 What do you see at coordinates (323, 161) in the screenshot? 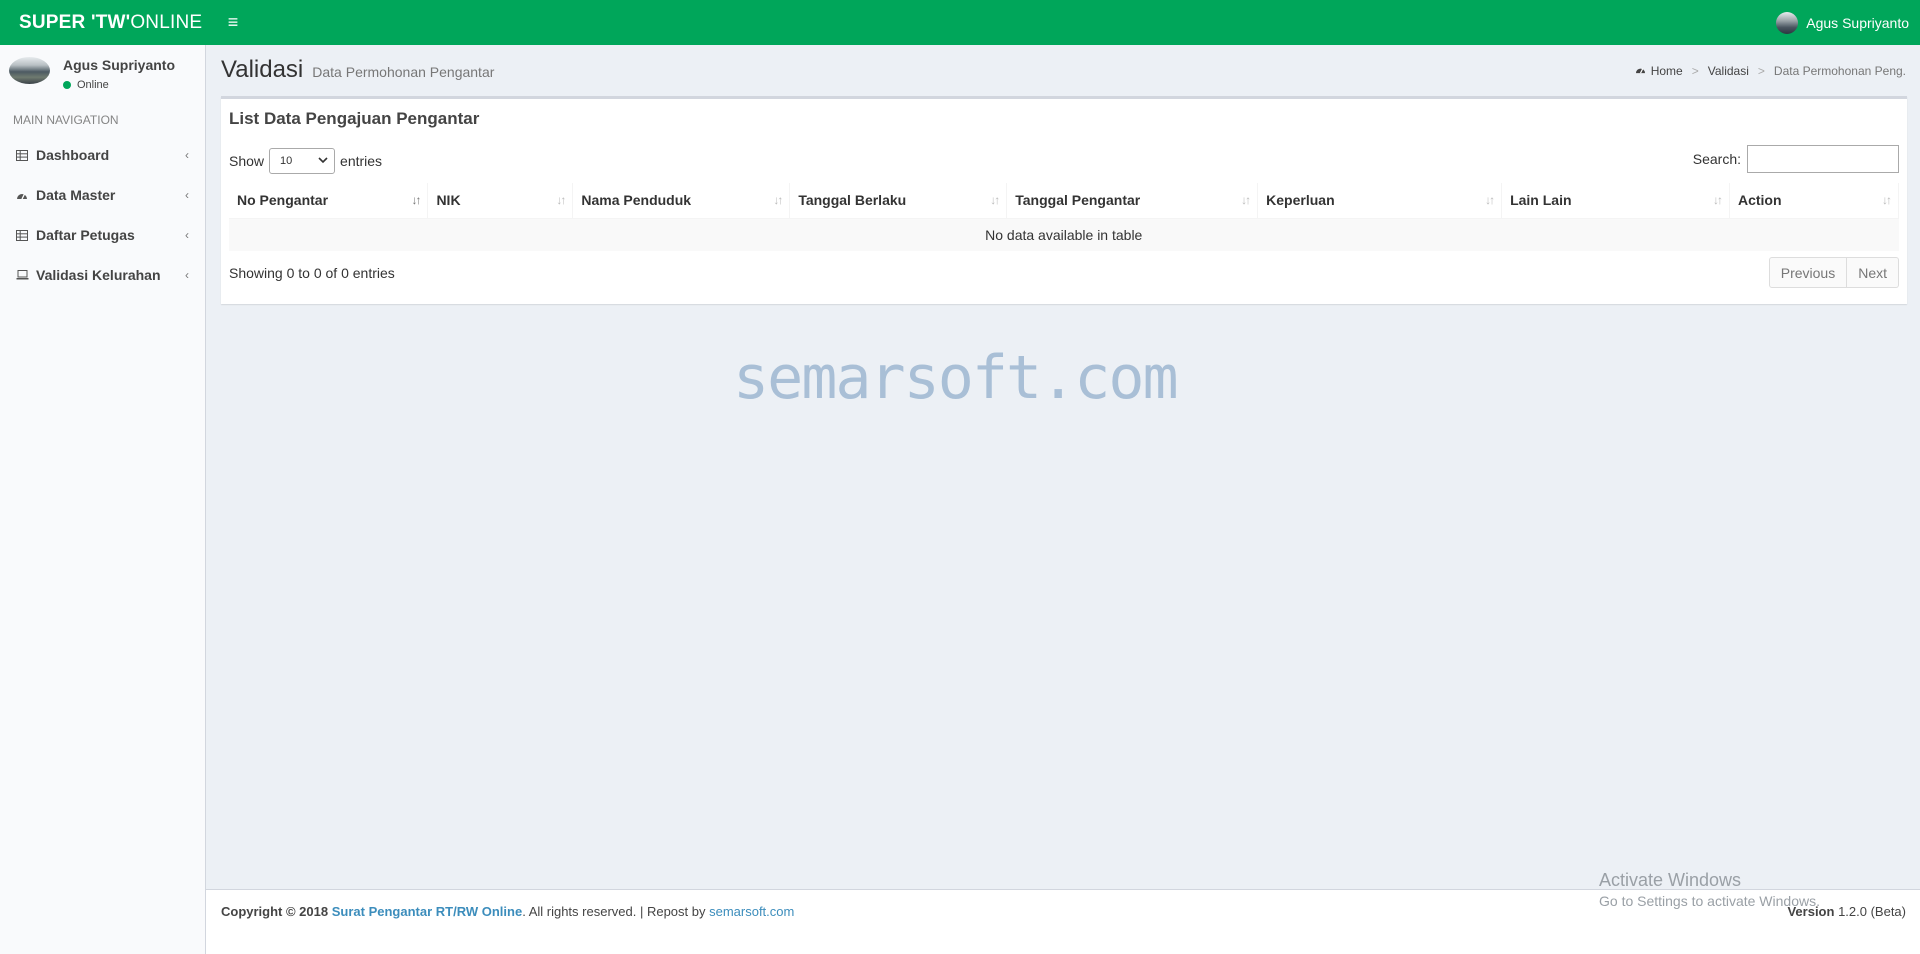
I see `chevron-down-icon` at bounding box center [323, 161].